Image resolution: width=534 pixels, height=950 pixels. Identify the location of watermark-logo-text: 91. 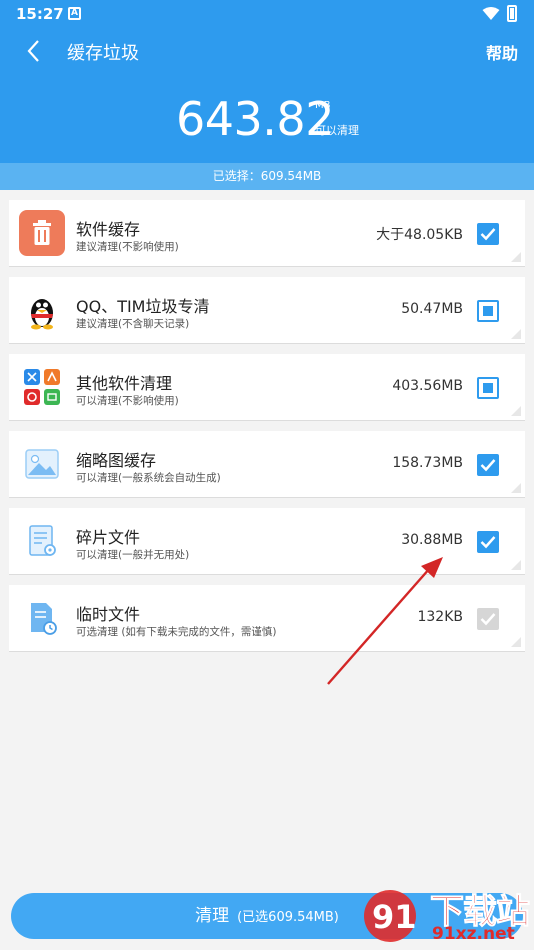
(394, 917).